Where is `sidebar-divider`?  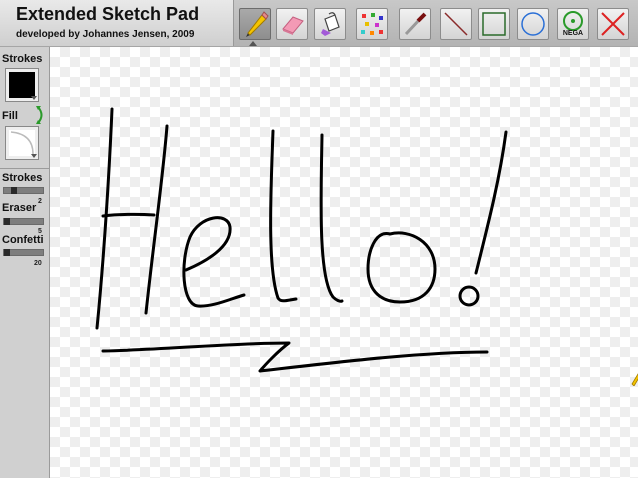 sidebar-divider is located at coordinates (24, 168).